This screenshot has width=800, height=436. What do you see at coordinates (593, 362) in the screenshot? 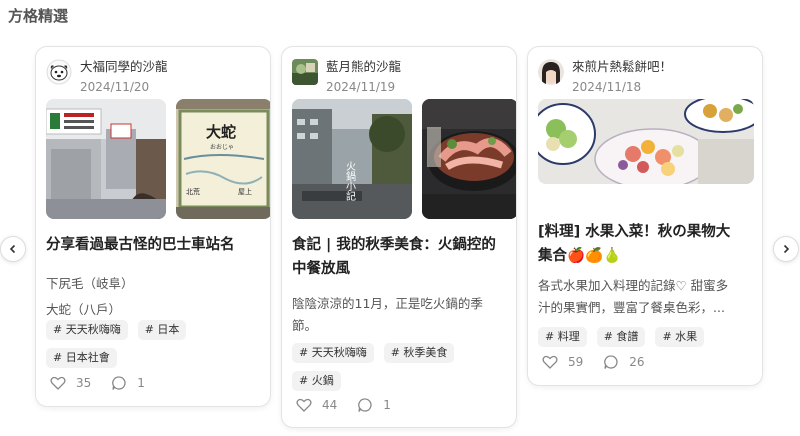
I see `post-stats: 59 26` at bounding box center [593, 362].